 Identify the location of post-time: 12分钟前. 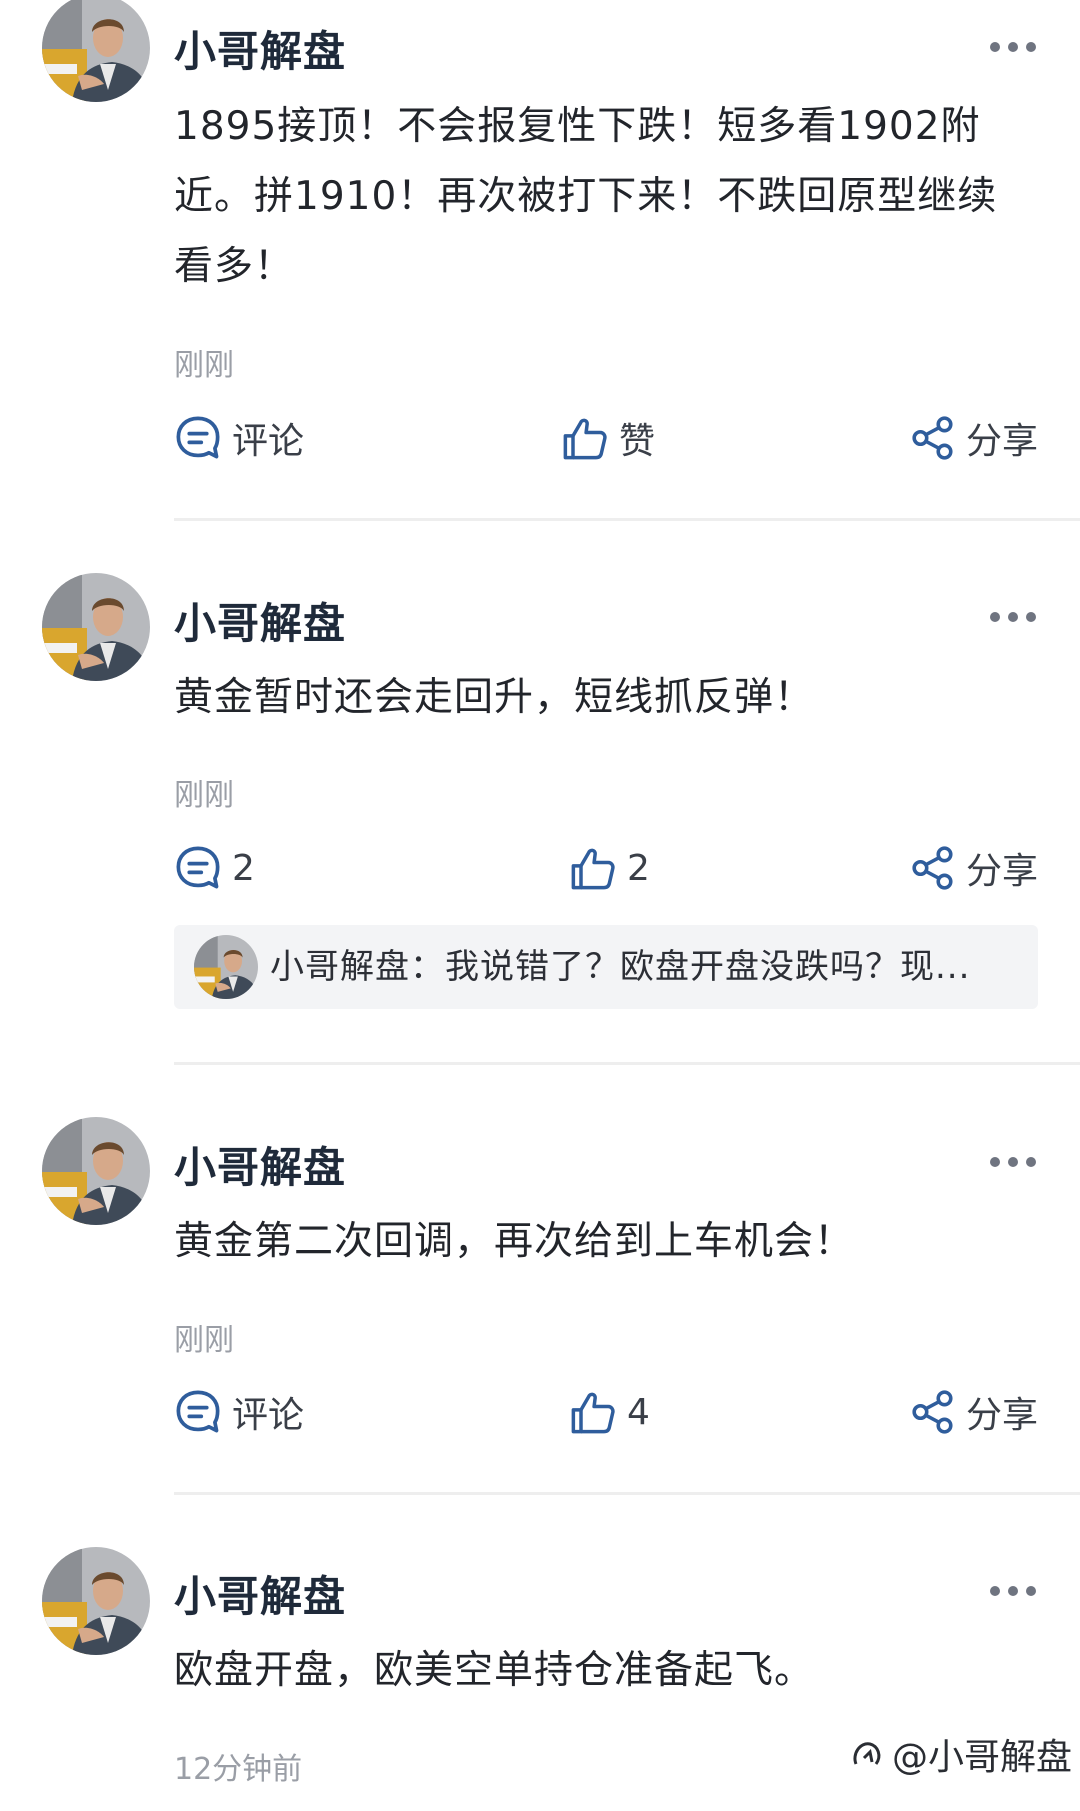
(238, 1769).